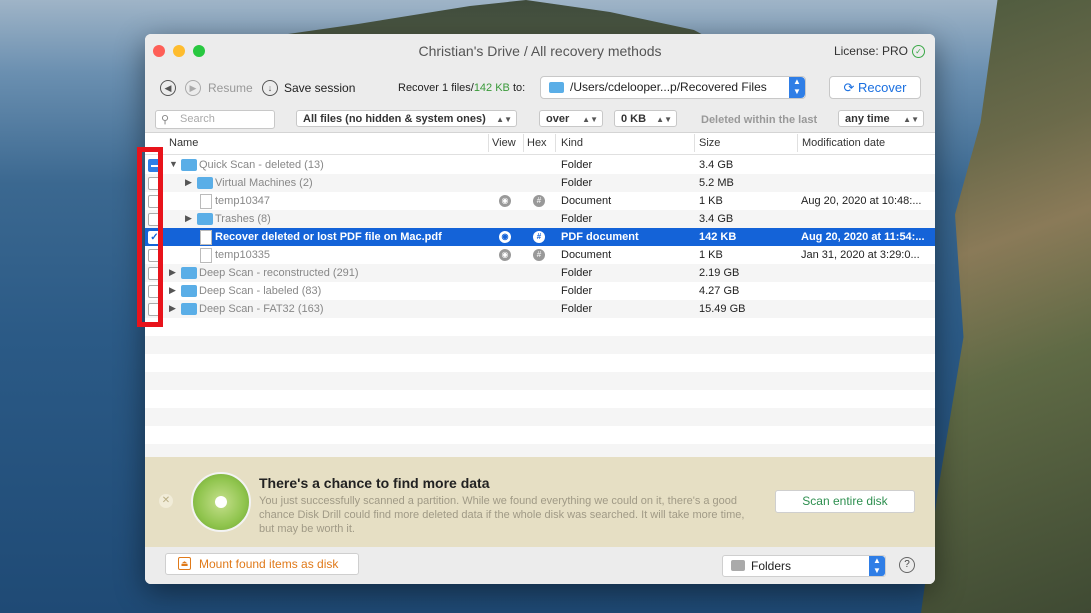 Image resolution: width=1091 pixels, height=613 pixels. I want to click on size-value-select: 0 KB ▲▼, so click(645, 118).